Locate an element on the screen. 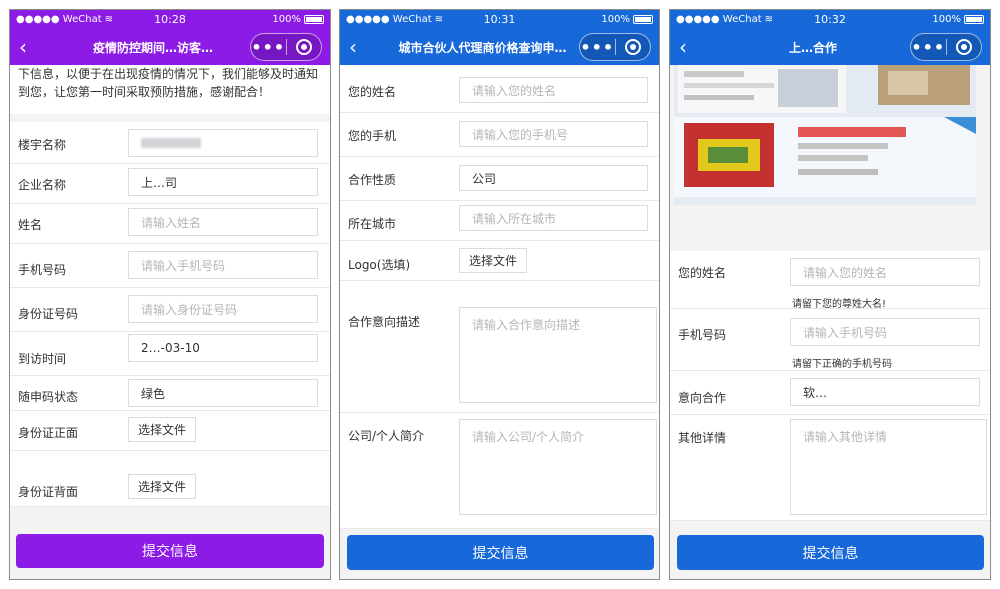  phone-input: 请输入您的手机号 is located at coordinates (553, 134).